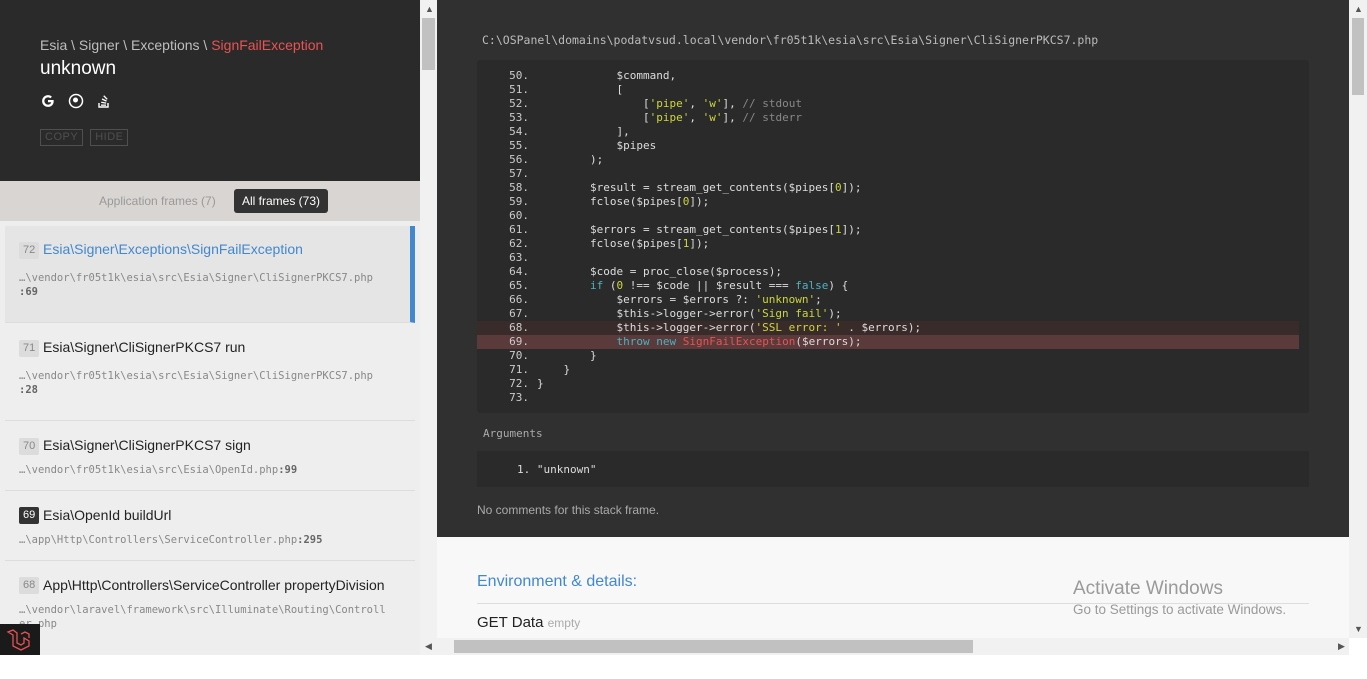 The width and height of the screenshot is (1367, 679). Describe the element at coordinates (109, 137) in the screenshot. I see `hide-button: HIDE` at that location.